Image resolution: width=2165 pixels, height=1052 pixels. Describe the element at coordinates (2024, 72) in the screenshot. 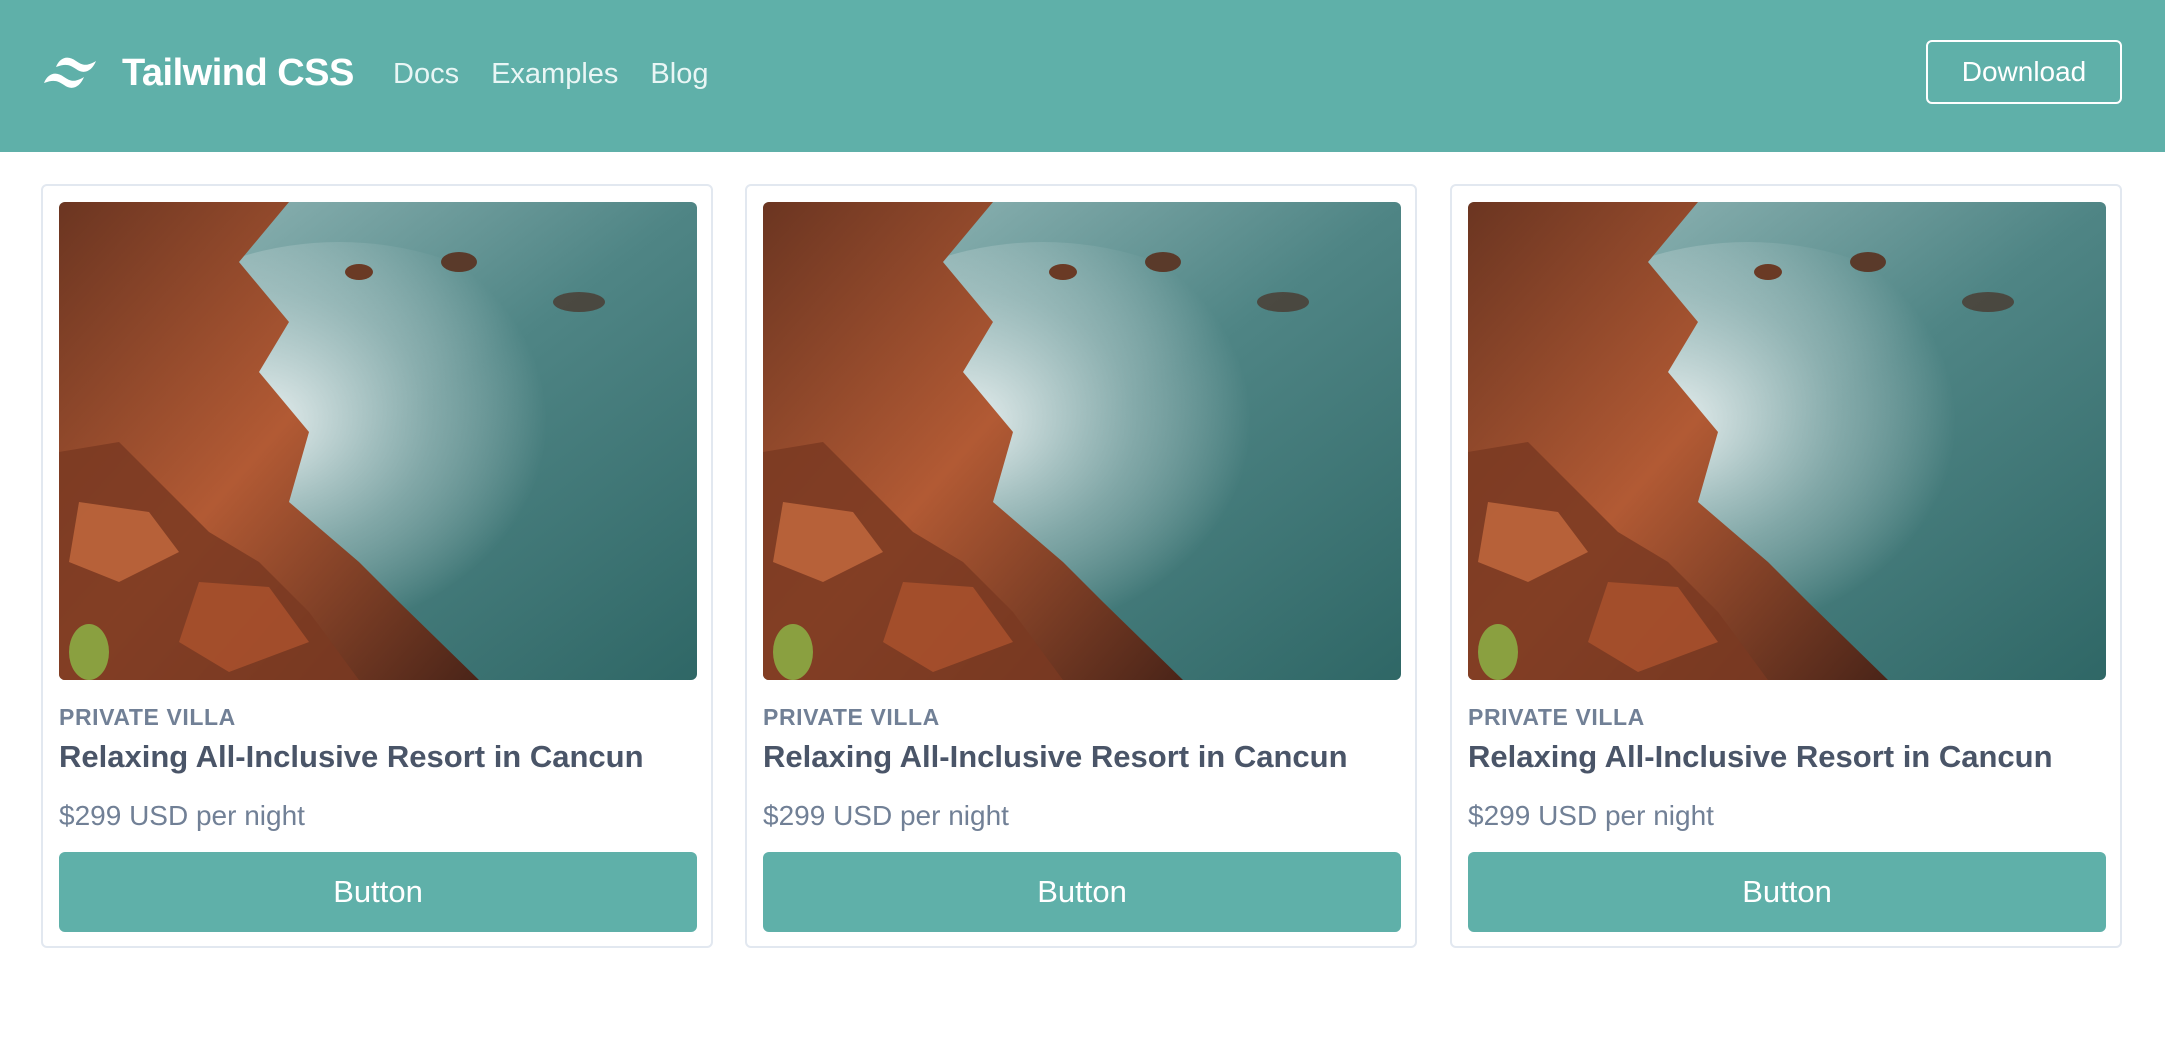

I see `download-button: Download` at that location.